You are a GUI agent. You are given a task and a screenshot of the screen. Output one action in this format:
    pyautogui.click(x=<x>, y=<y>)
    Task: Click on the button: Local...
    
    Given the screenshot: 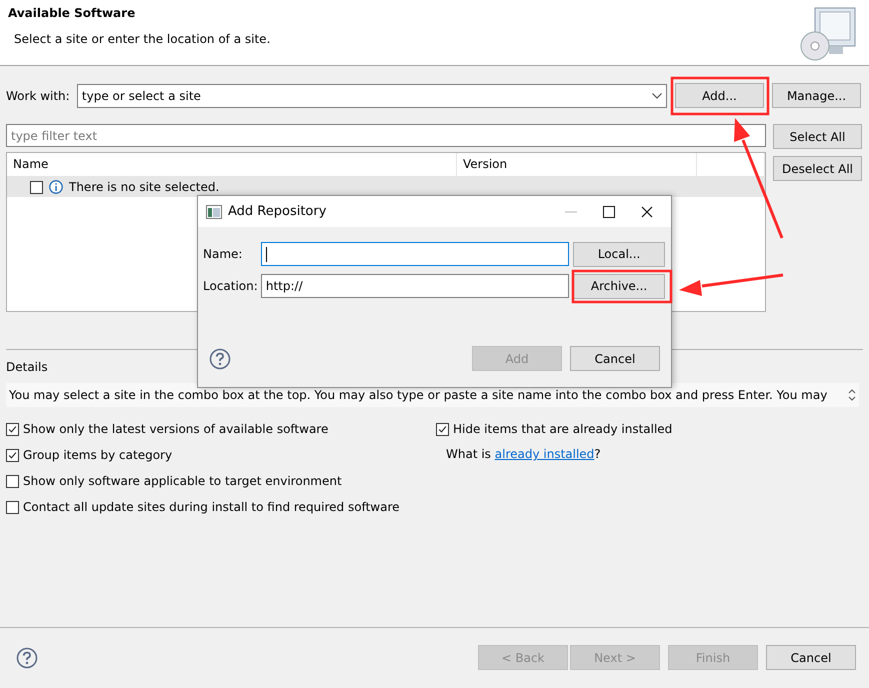 What is the action you would take?
    pyautogui.click(x=619, y=254)
    